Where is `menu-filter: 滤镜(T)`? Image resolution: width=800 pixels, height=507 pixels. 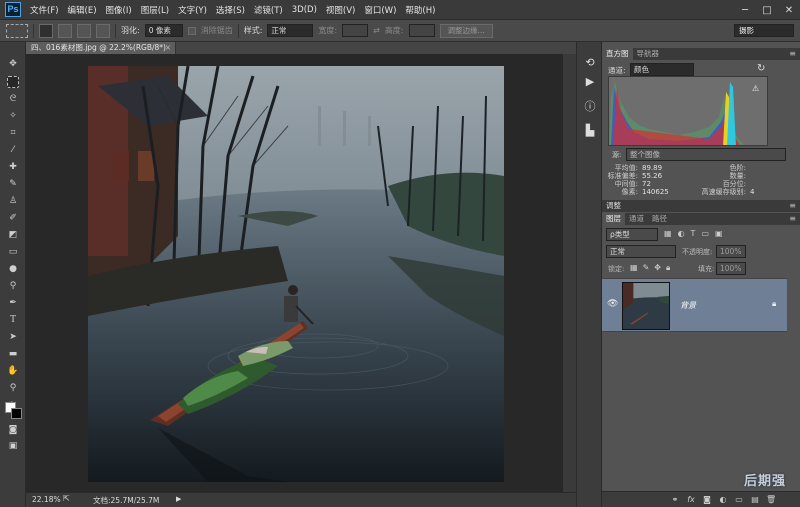 menu-filter: 滤镜(T) is located at coordinates (268, 10).